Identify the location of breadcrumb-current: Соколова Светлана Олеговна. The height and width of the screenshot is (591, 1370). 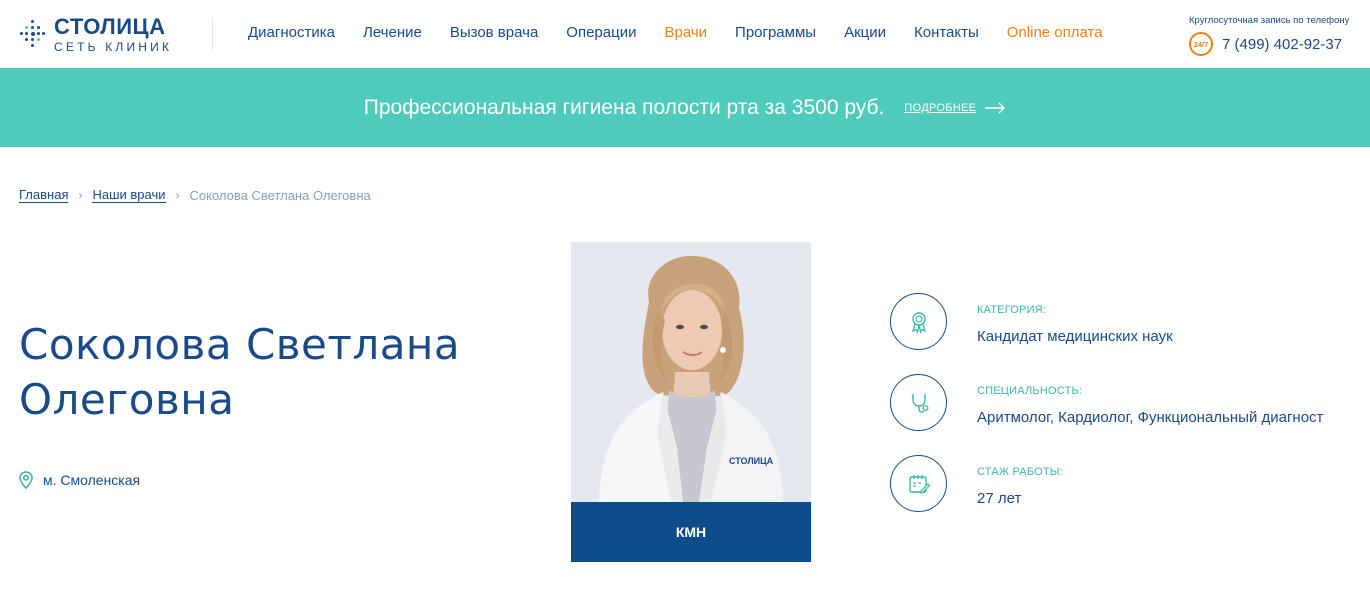
(280, 195).